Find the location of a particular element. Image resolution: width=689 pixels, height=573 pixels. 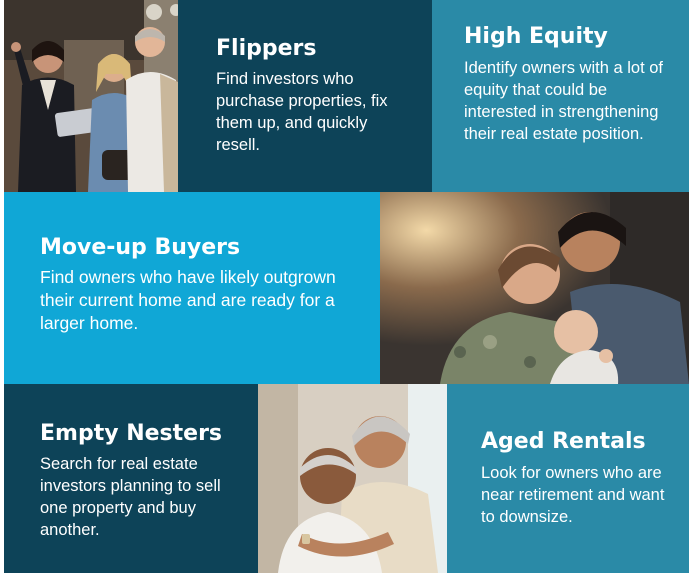

empty-nesters-title: Empty Nesters is located at coordinates (131, 433).